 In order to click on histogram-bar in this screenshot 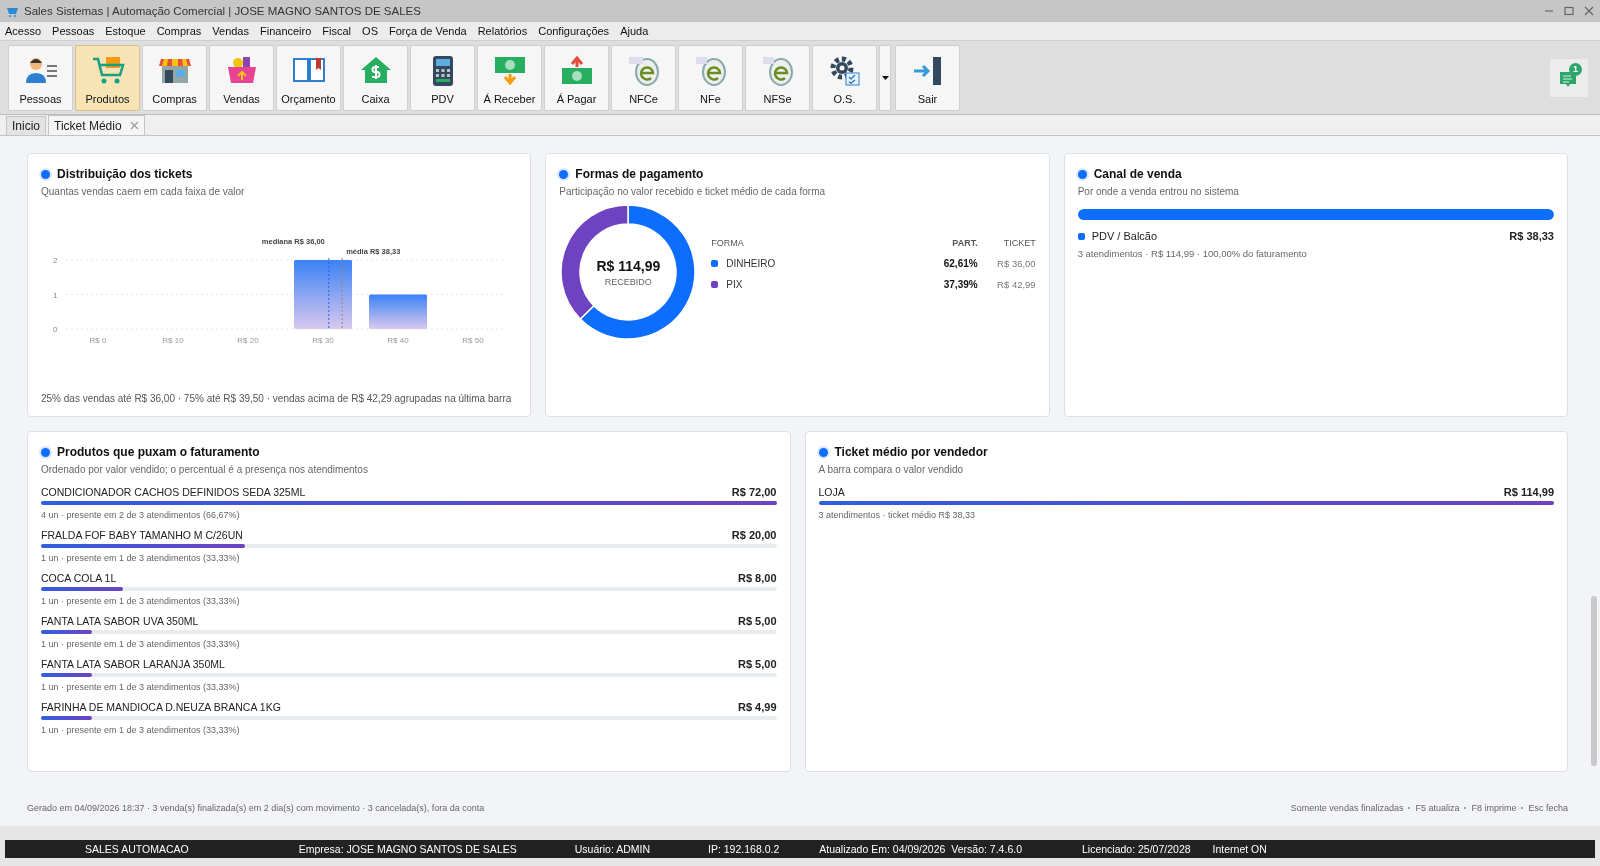, I will do `click(398, 311)`.